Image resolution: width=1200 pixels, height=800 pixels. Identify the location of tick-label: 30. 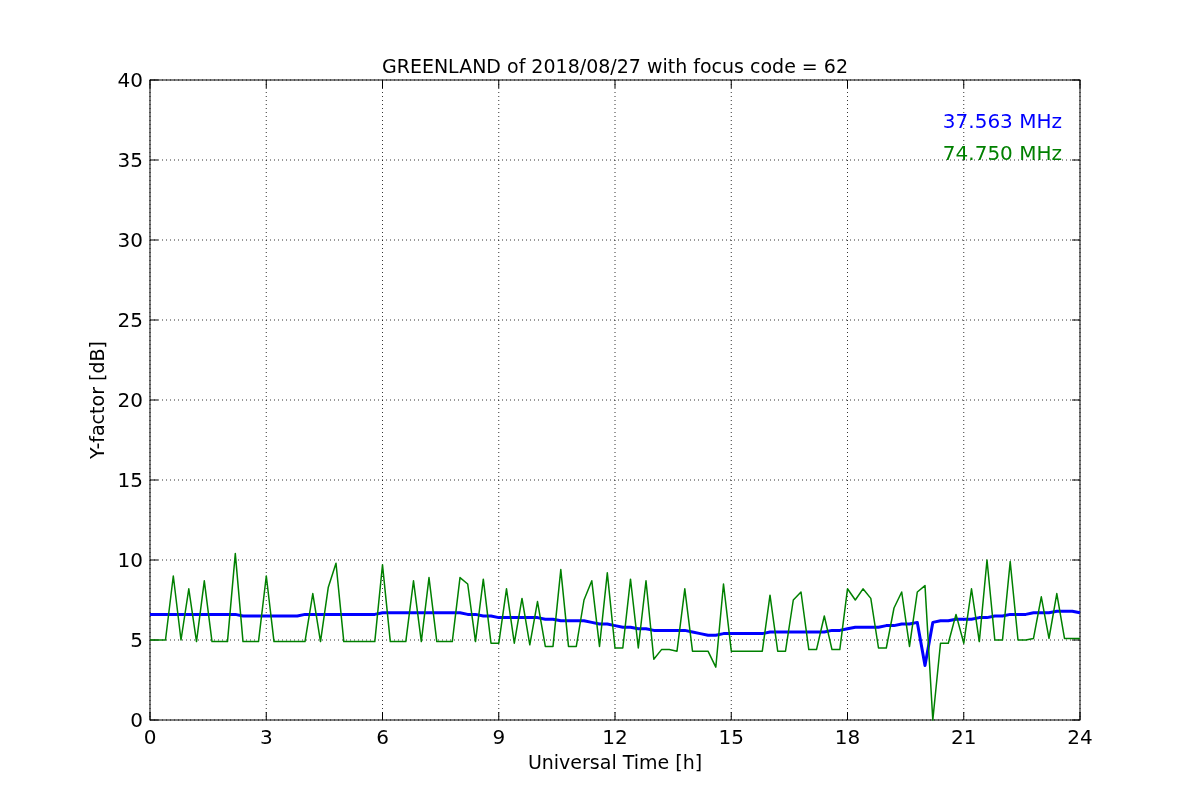
(130, 240).